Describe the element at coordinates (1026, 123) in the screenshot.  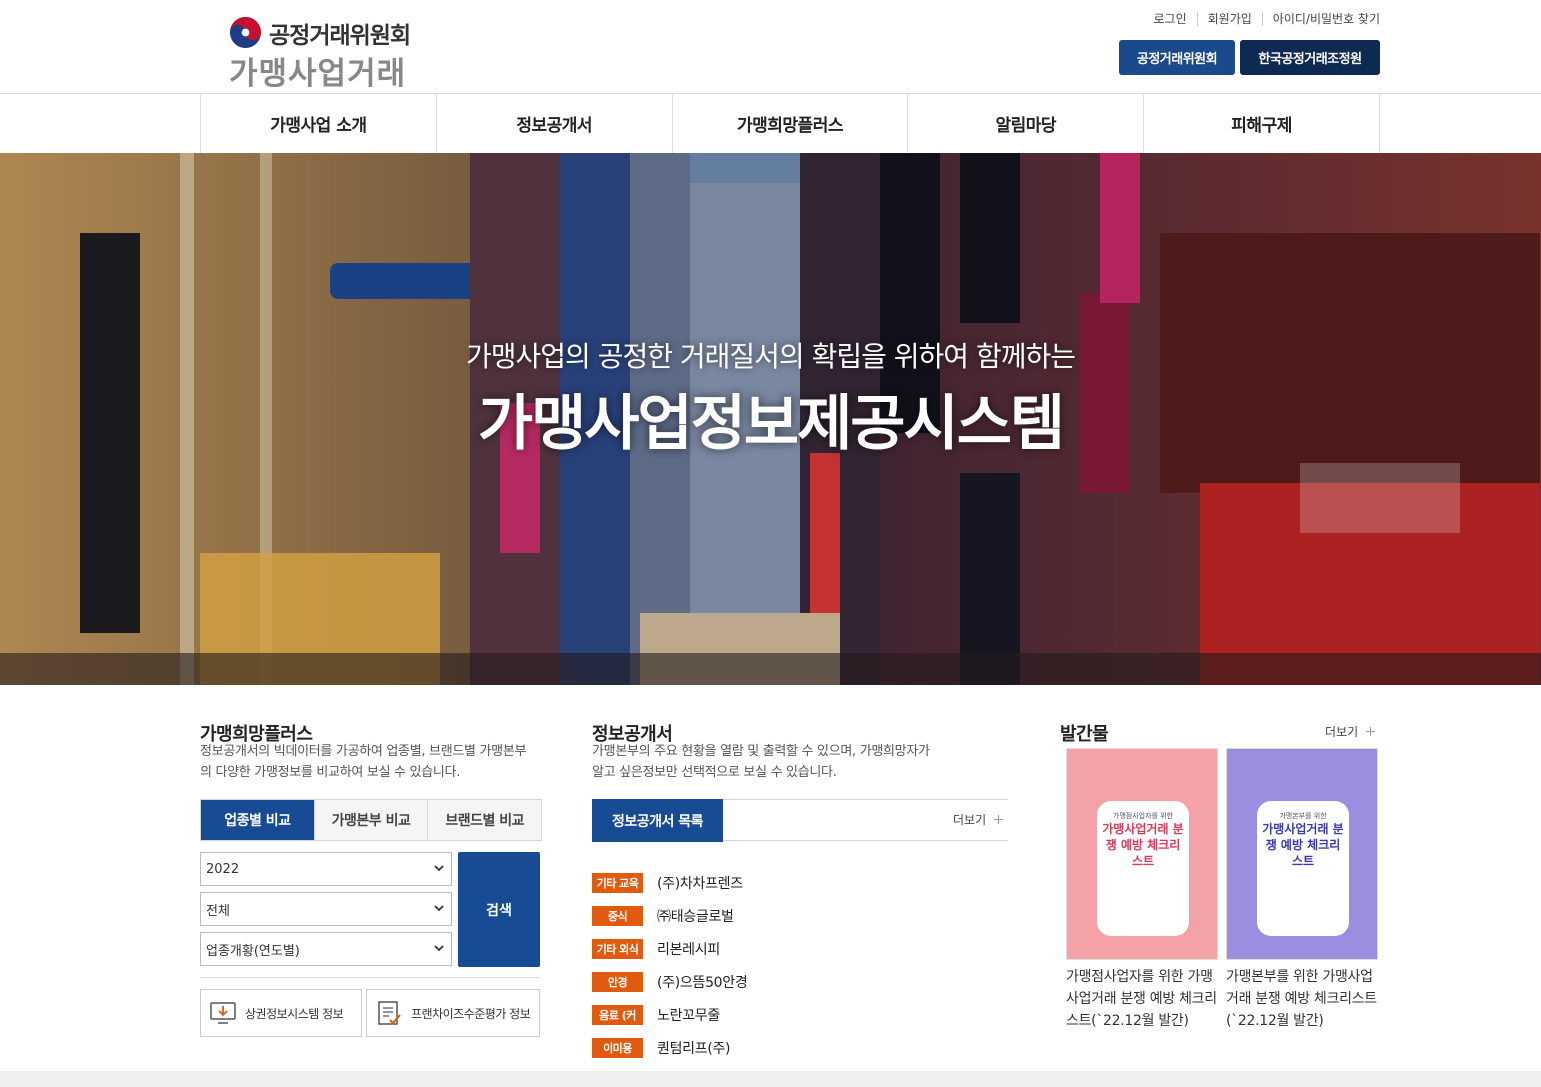
I see `nav-notice: 알림마당` at that location.